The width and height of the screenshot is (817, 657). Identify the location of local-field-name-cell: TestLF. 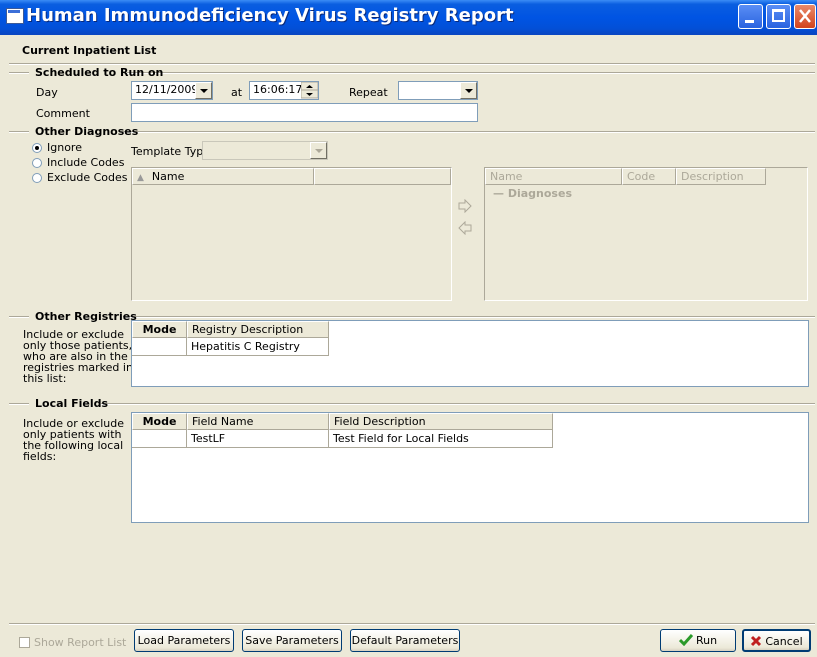
(258, 439).